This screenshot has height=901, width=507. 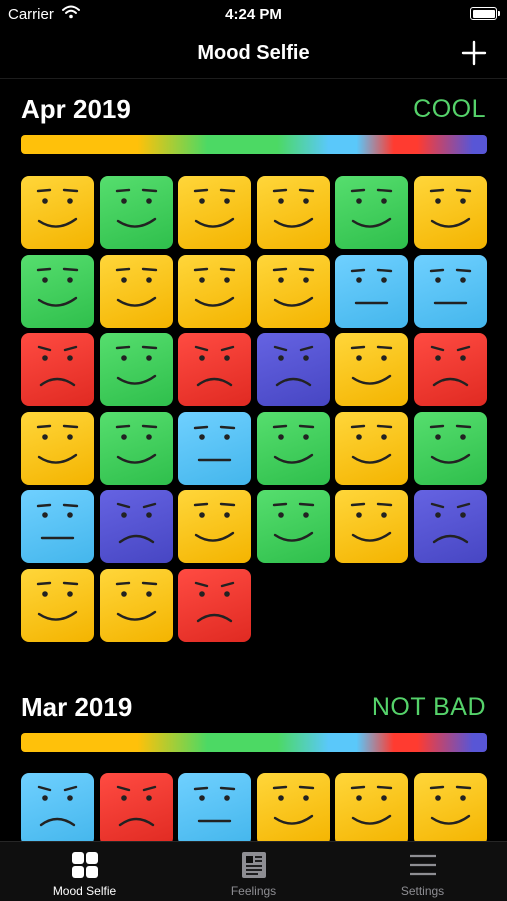 What do you see at coordinates (253, 891) in the screenshot?
I see `tab-label: Feelings` at bounding box center [253, 891].